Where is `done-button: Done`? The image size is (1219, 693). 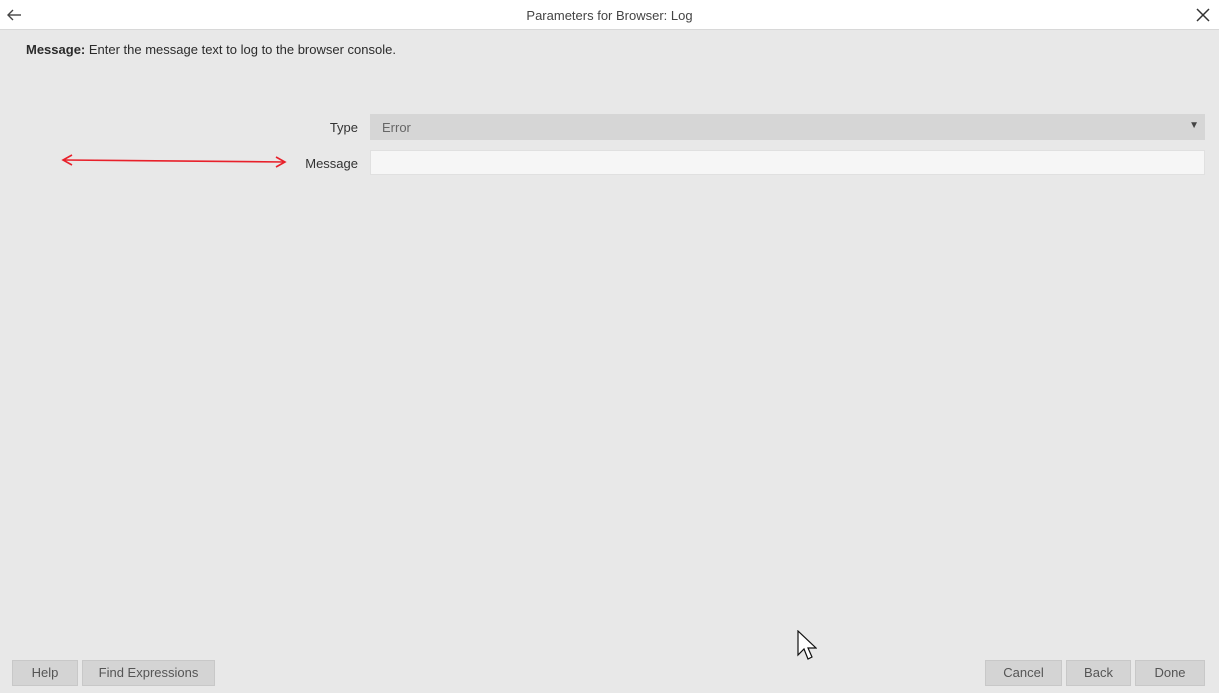
done-button: Done is located at coordinates (1170, 673).